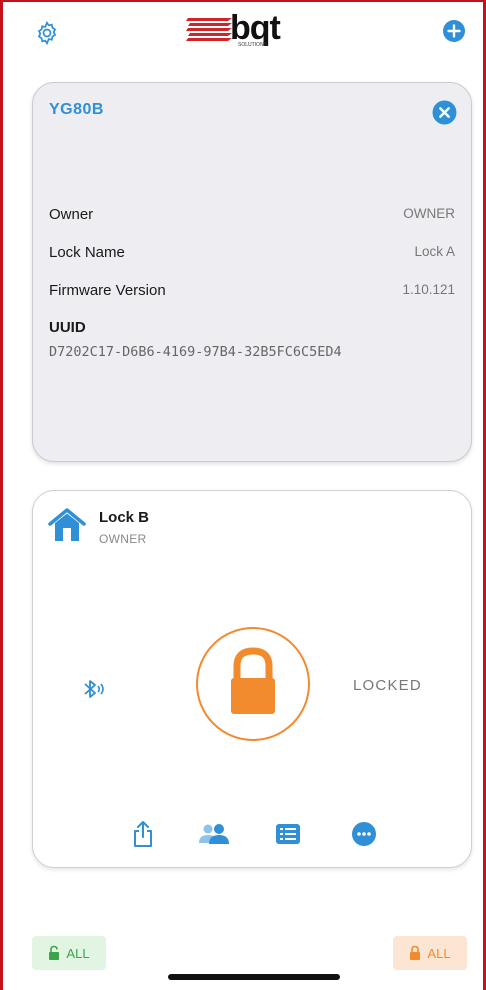 This screenshot has width=486, height=990. What do you see at coordinates (123, 539) in the screenshot?
I see `lock-role: OWNER` at bounding box center [123, 539].